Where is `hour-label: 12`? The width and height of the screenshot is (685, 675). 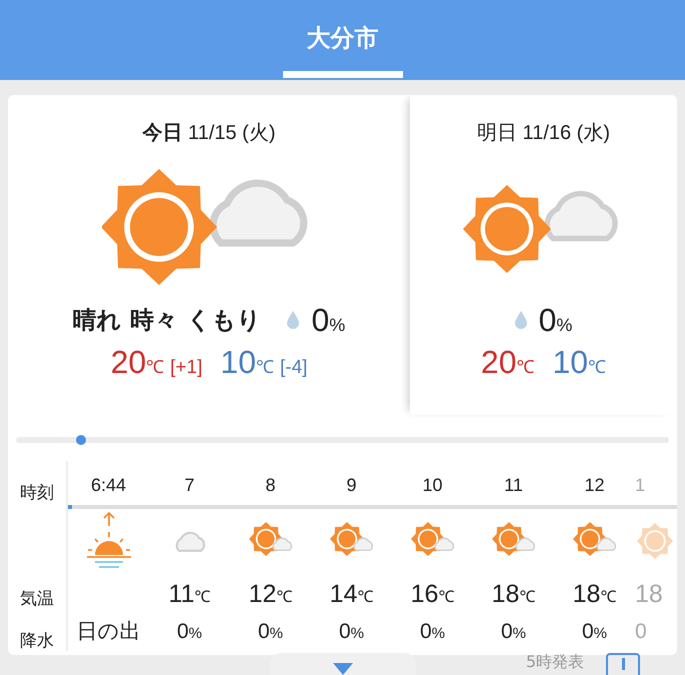
hour-label: 12 is located at coordinates (594, 486).